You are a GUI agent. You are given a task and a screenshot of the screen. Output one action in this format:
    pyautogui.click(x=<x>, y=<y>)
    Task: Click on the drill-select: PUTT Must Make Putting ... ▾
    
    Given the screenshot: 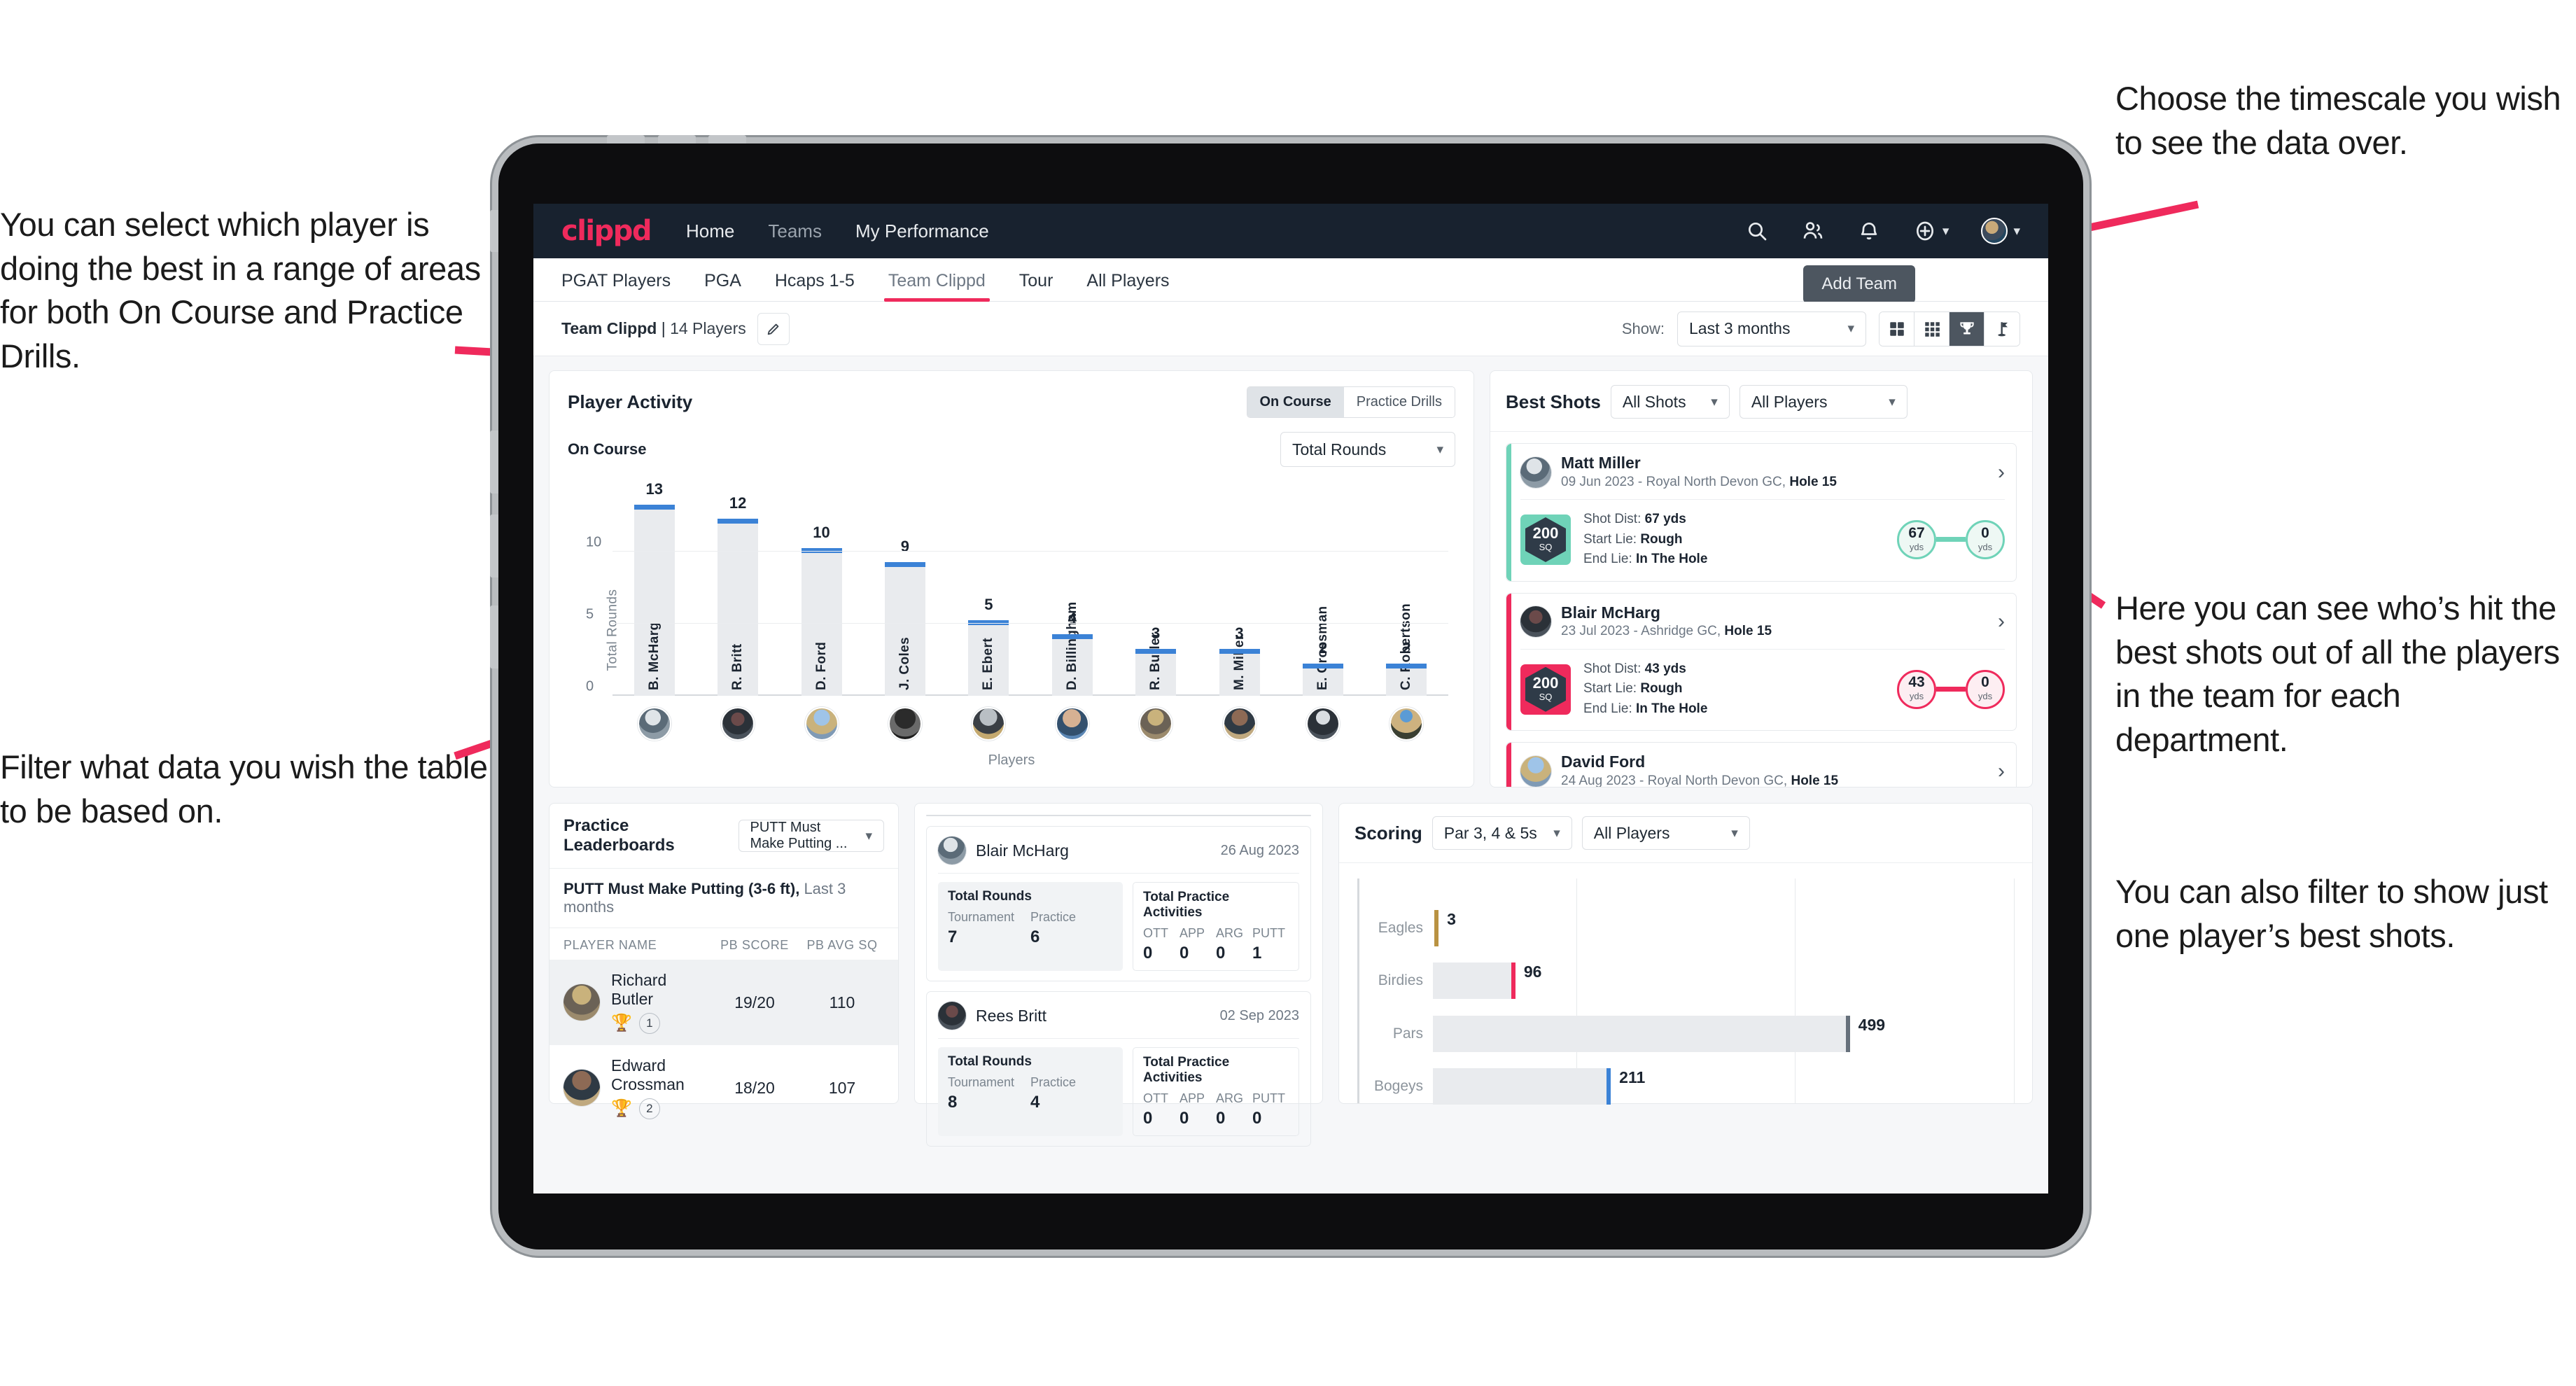 What is the action you would take?
    pyautogui.click(x=811, y=836)
    